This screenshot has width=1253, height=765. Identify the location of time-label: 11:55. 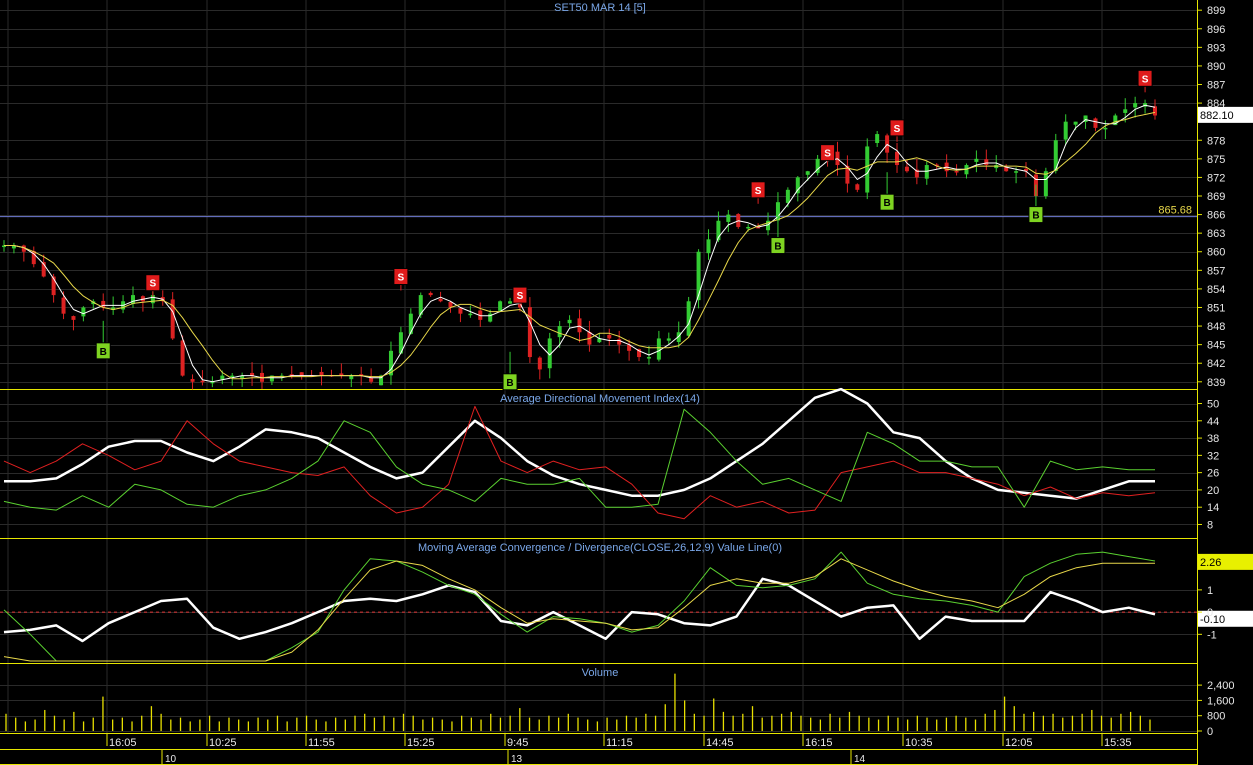
(321, 743).